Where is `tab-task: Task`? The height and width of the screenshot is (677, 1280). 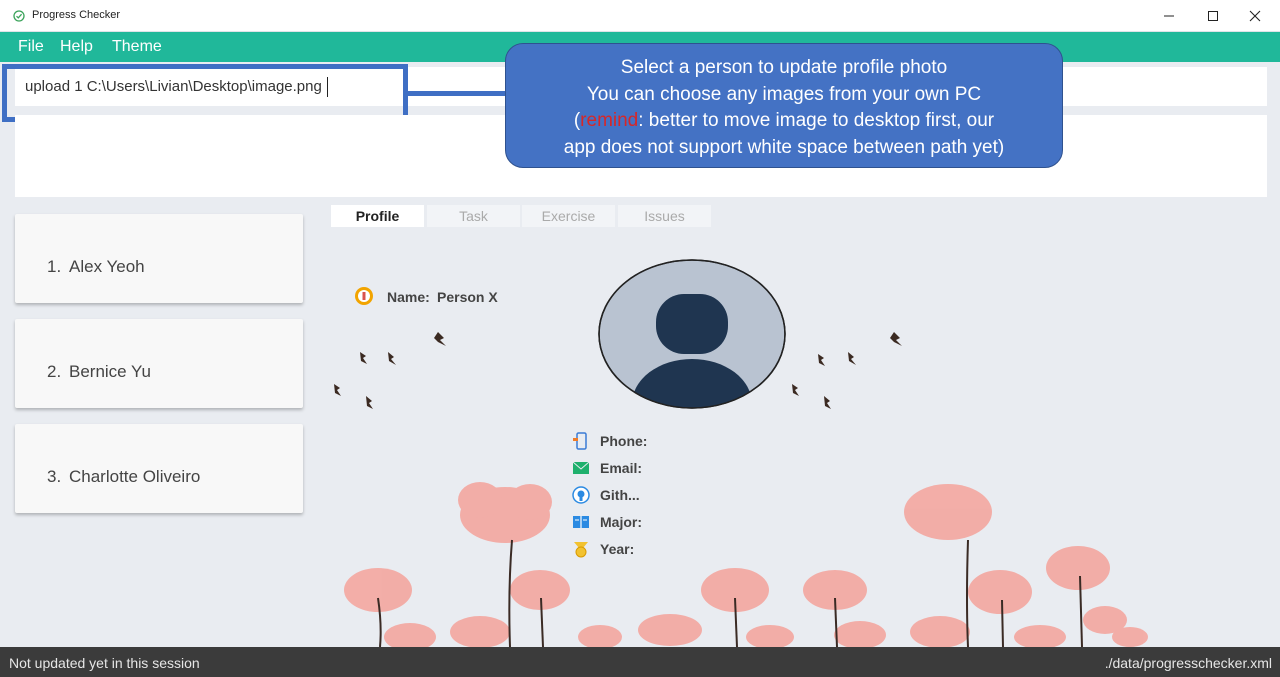 tab-task: Task is located at coordinates (473, 216).